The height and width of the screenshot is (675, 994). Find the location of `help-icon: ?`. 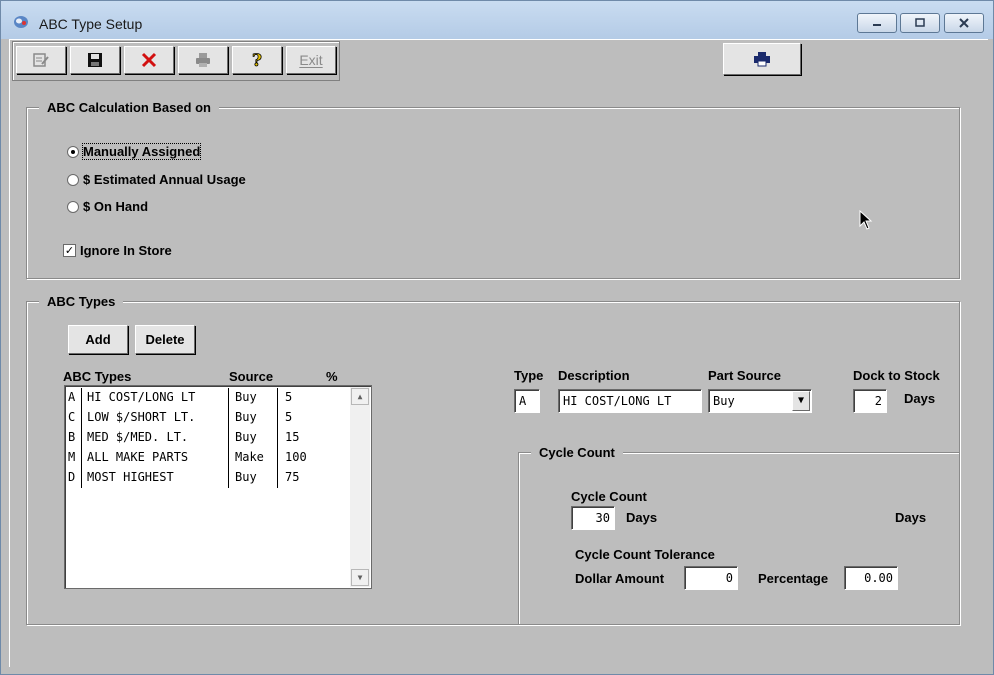

help-icon: ? is located at coordinates (257, 60).